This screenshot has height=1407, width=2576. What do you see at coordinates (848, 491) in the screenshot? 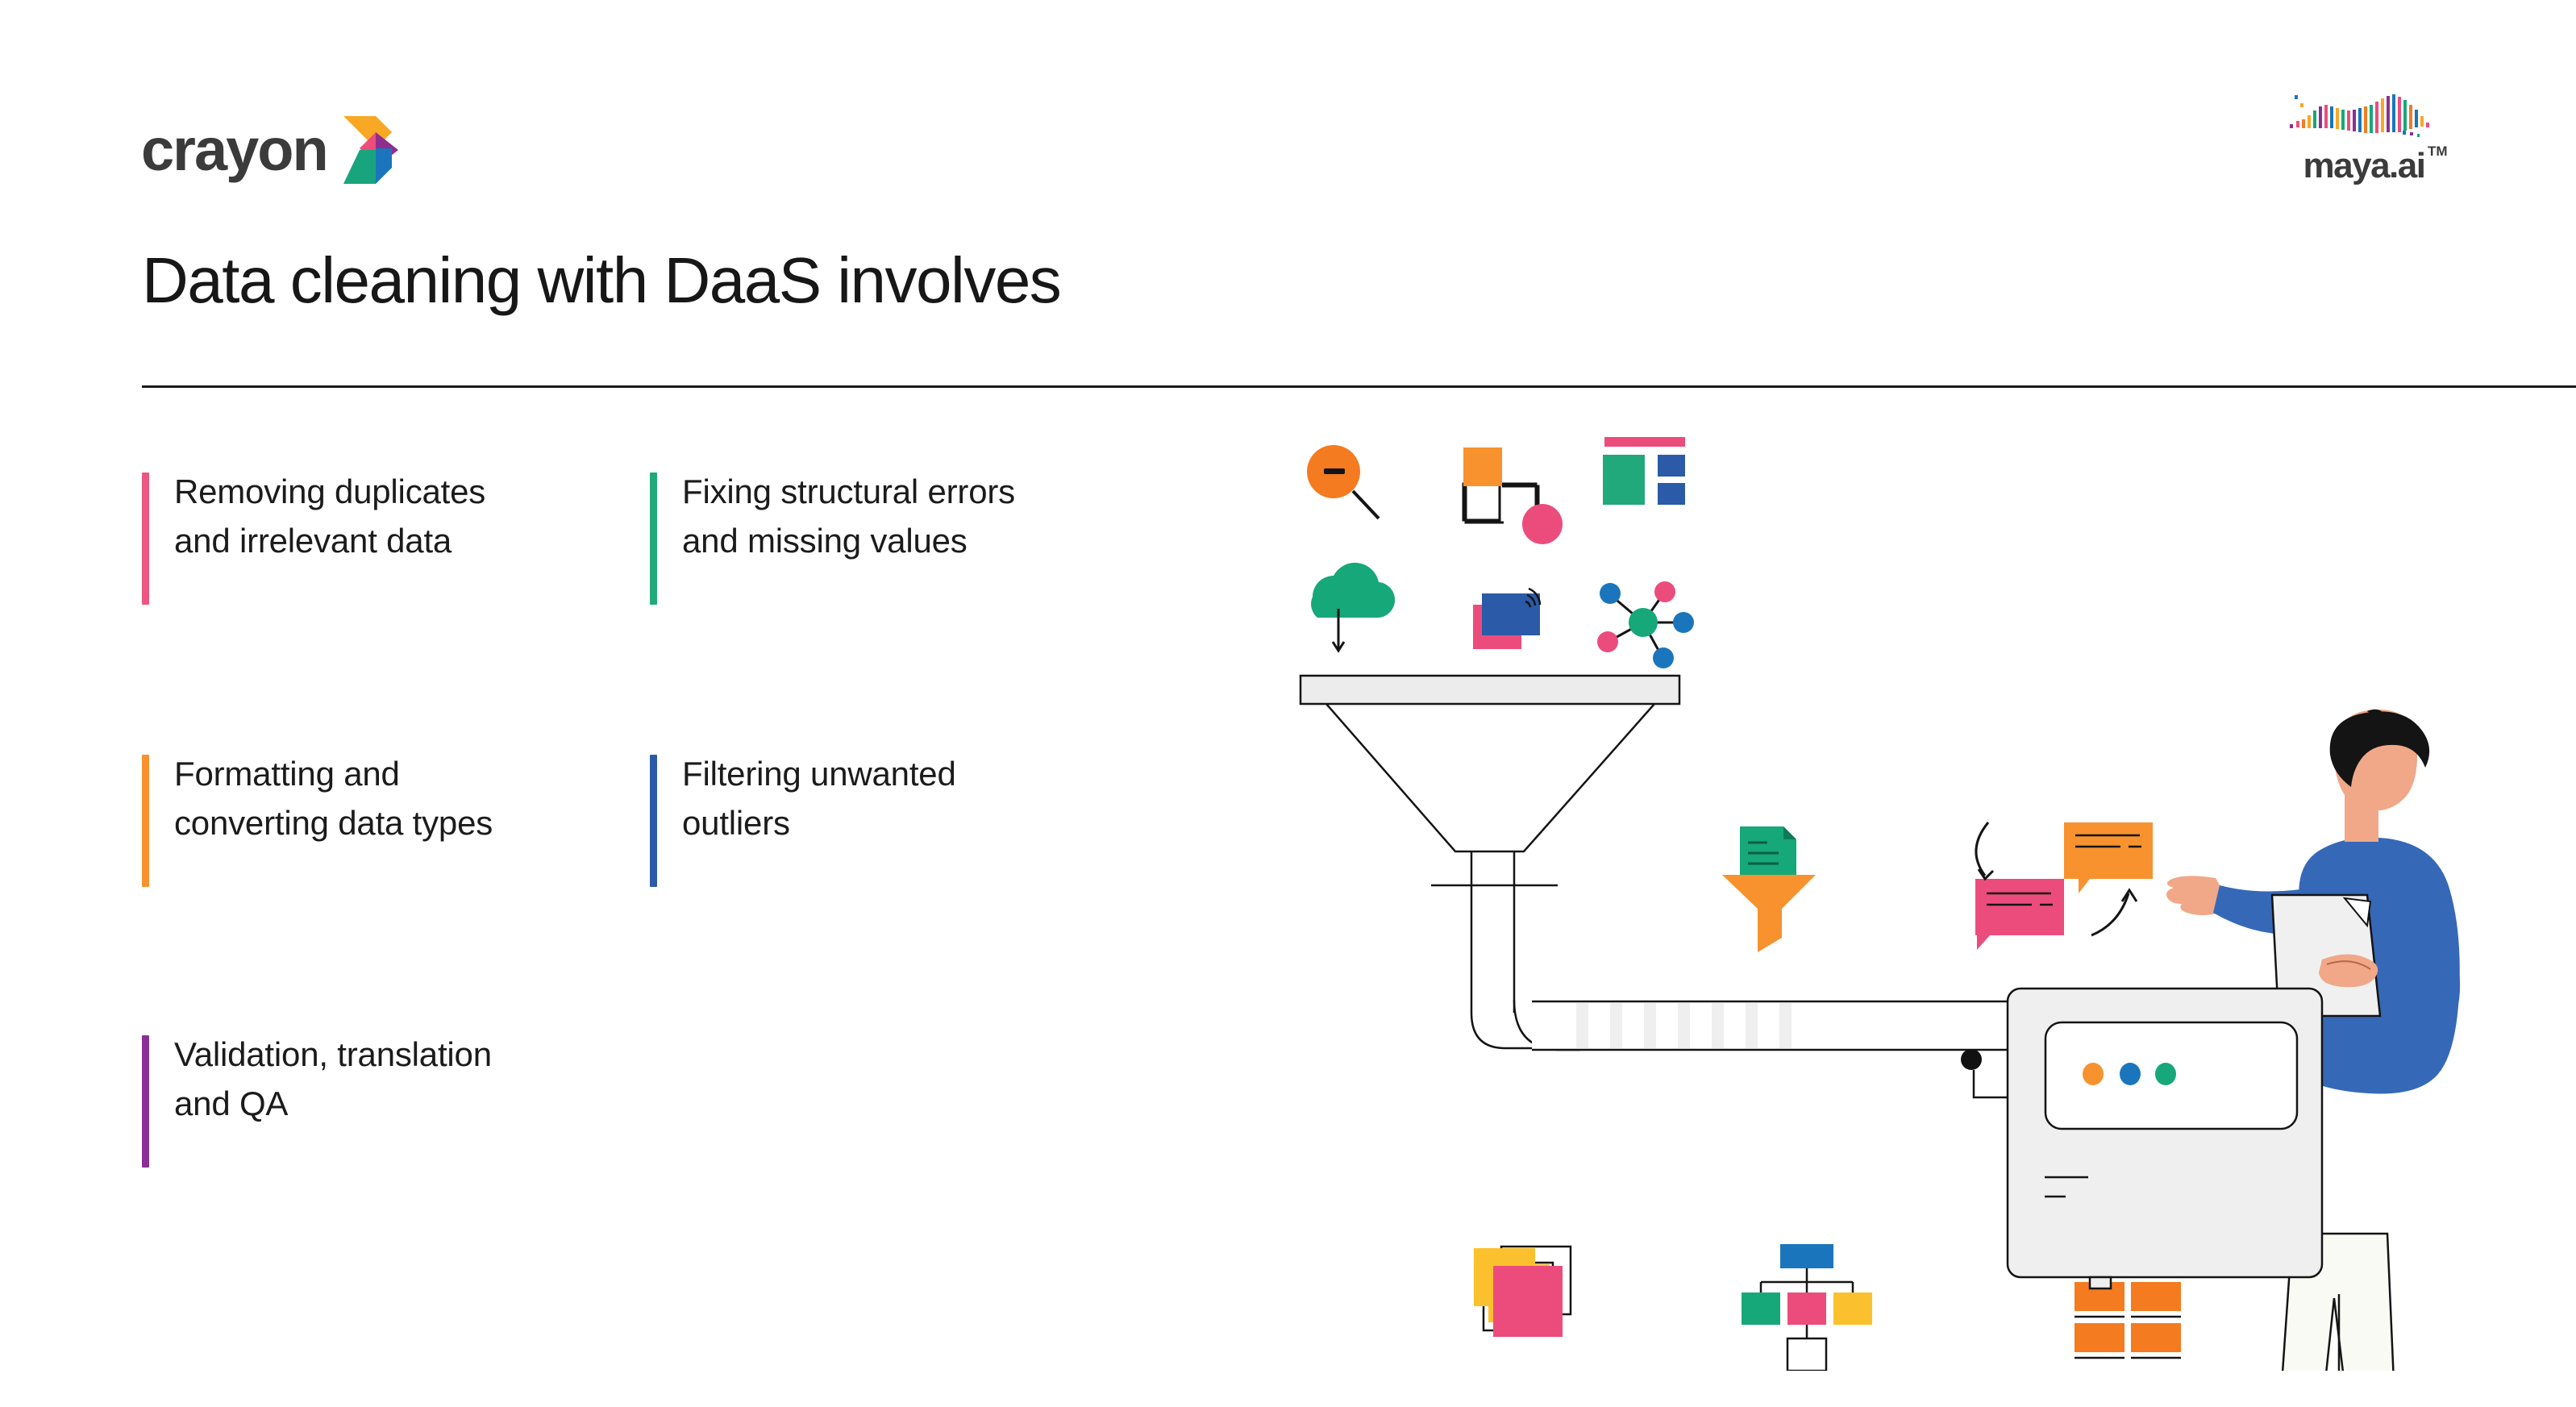
I see `bullet-line-1: Fixing structural errors` at bounding box center [848, 491].